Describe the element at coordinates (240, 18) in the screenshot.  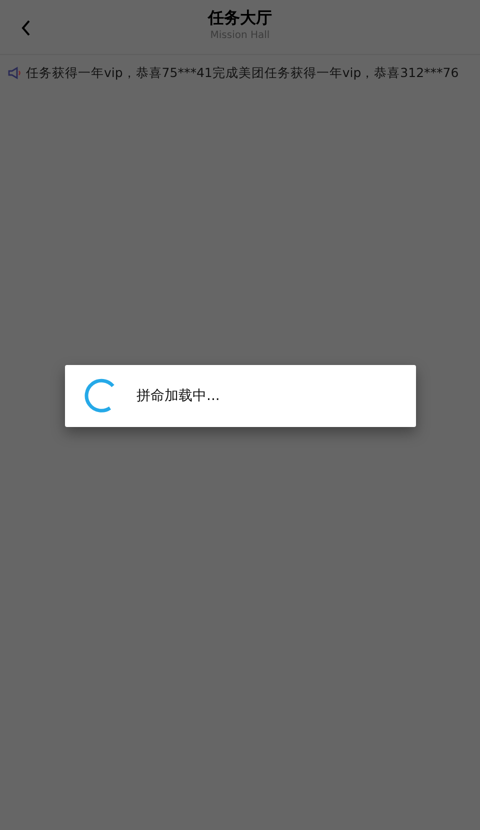
I see `page-title: 任务大厅` at that location.